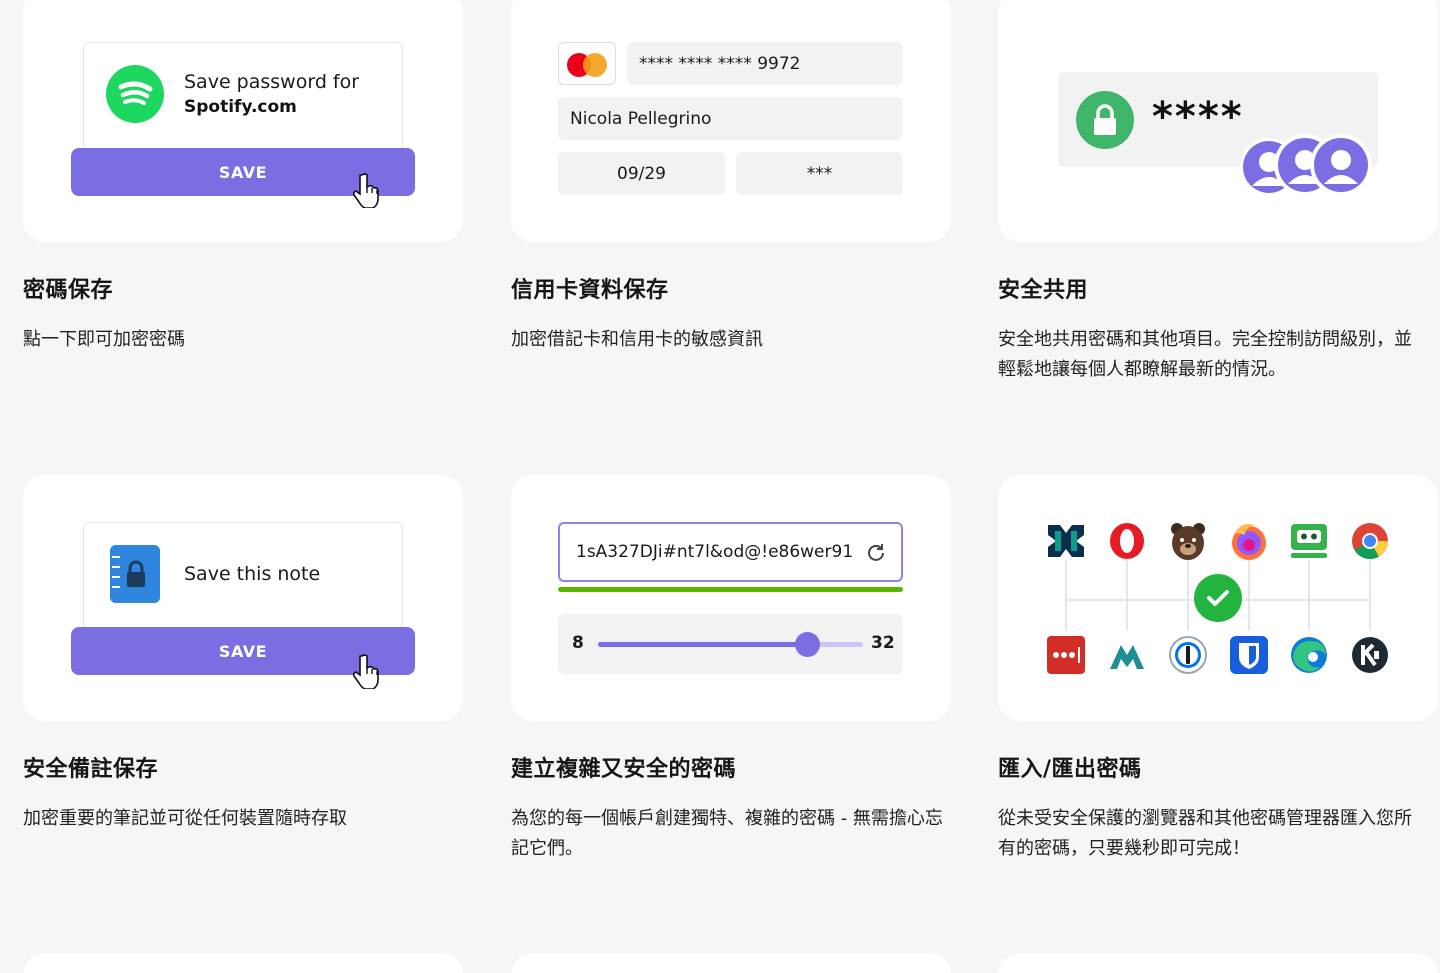 Image resolution: width=1440 pixels, height=973 pixels. What do you see at coordinates (715, 552) in the screenshot?
I see `generated-password: 1sA327DJi#nt7l&od@!e86wer91` at bounding box center [715, 552].